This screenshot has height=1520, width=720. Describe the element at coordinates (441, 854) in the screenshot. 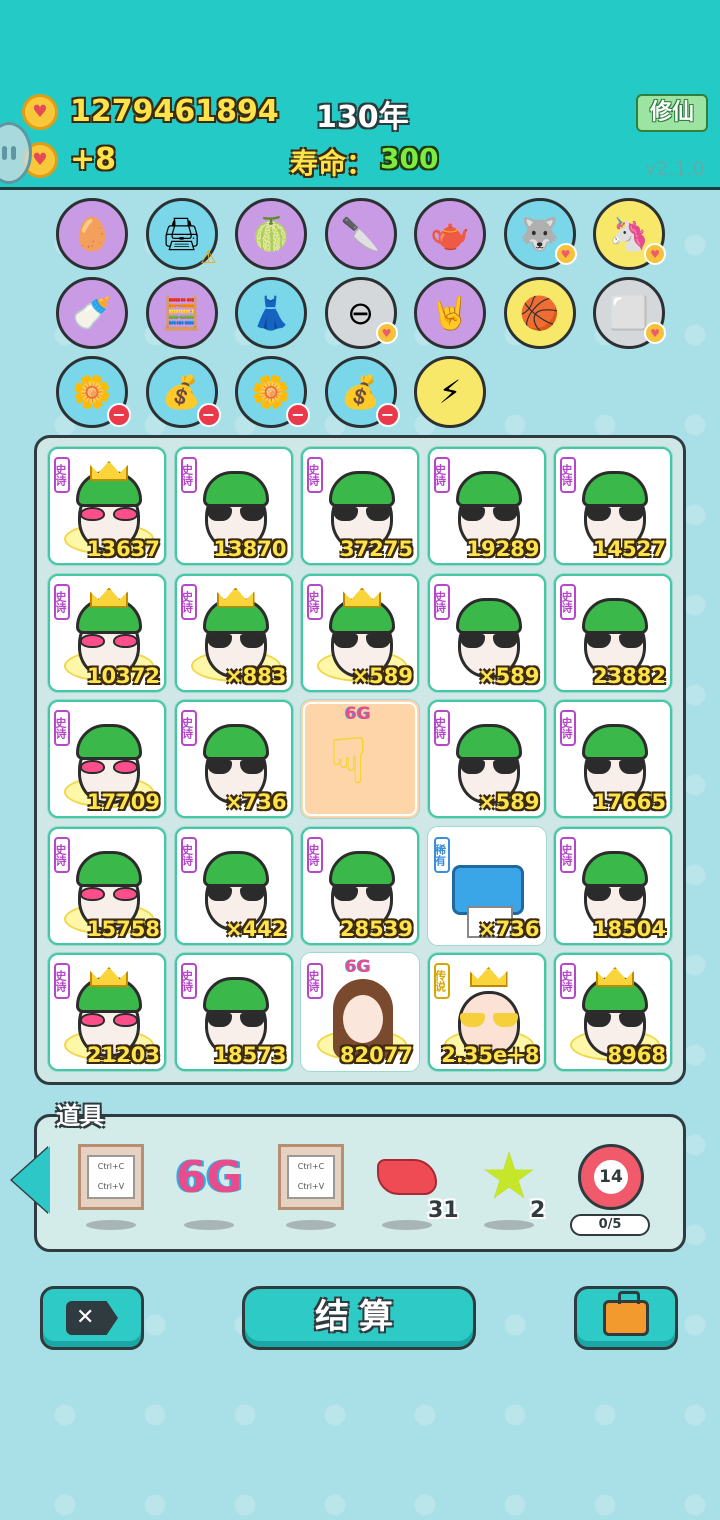

I see `rarity-badge: 稀有` at that location.